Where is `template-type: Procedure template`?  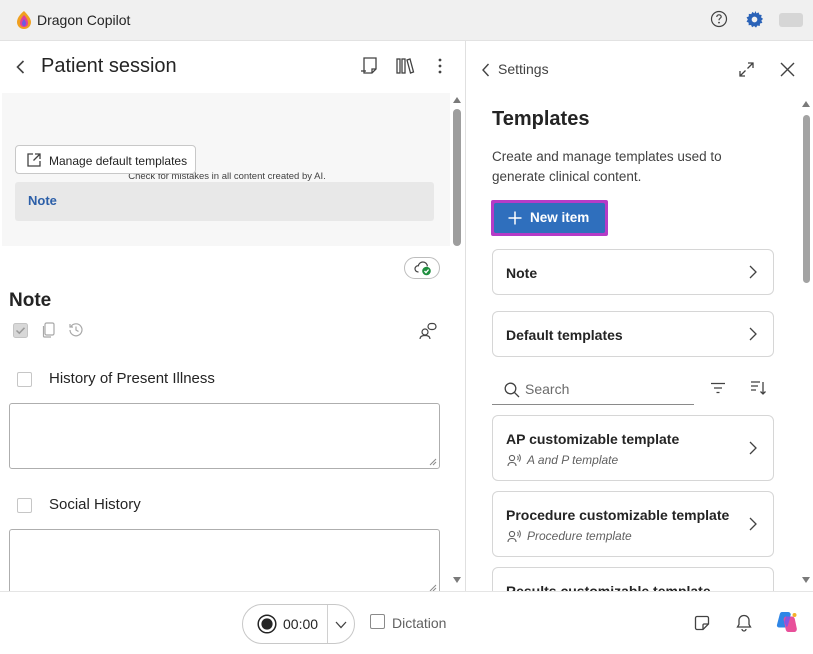
template-type: Procedure template is located at coordinates (579, 536).